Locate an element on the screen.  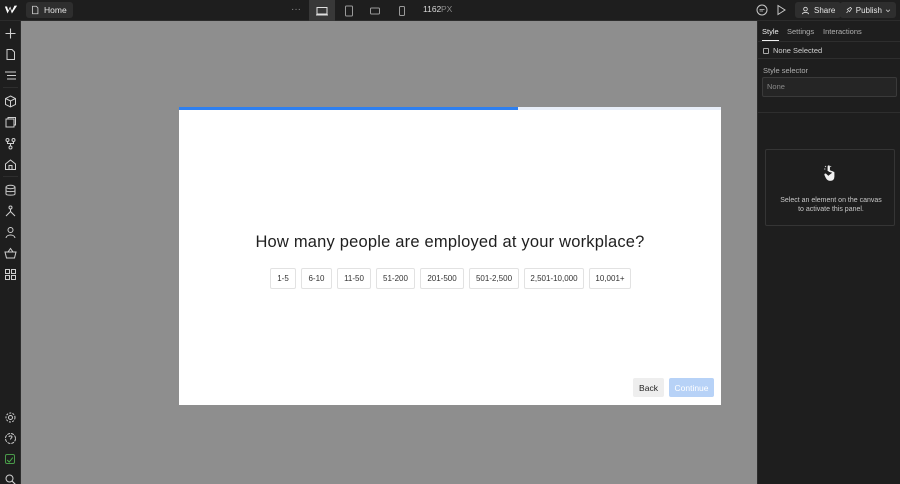
navigator-icon is located at coordinates (10, 75).